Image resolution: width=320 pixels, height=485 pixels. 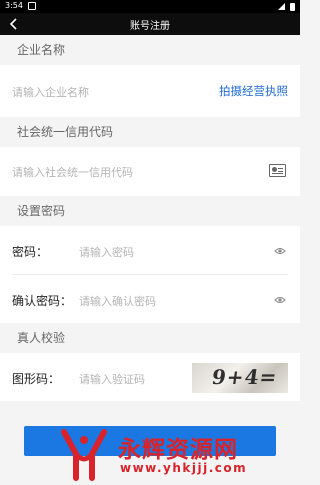 What do you see at coordinates (32, 6) in the screenshot?
I see `app-notification-icon` at bounding box center [32, 6].